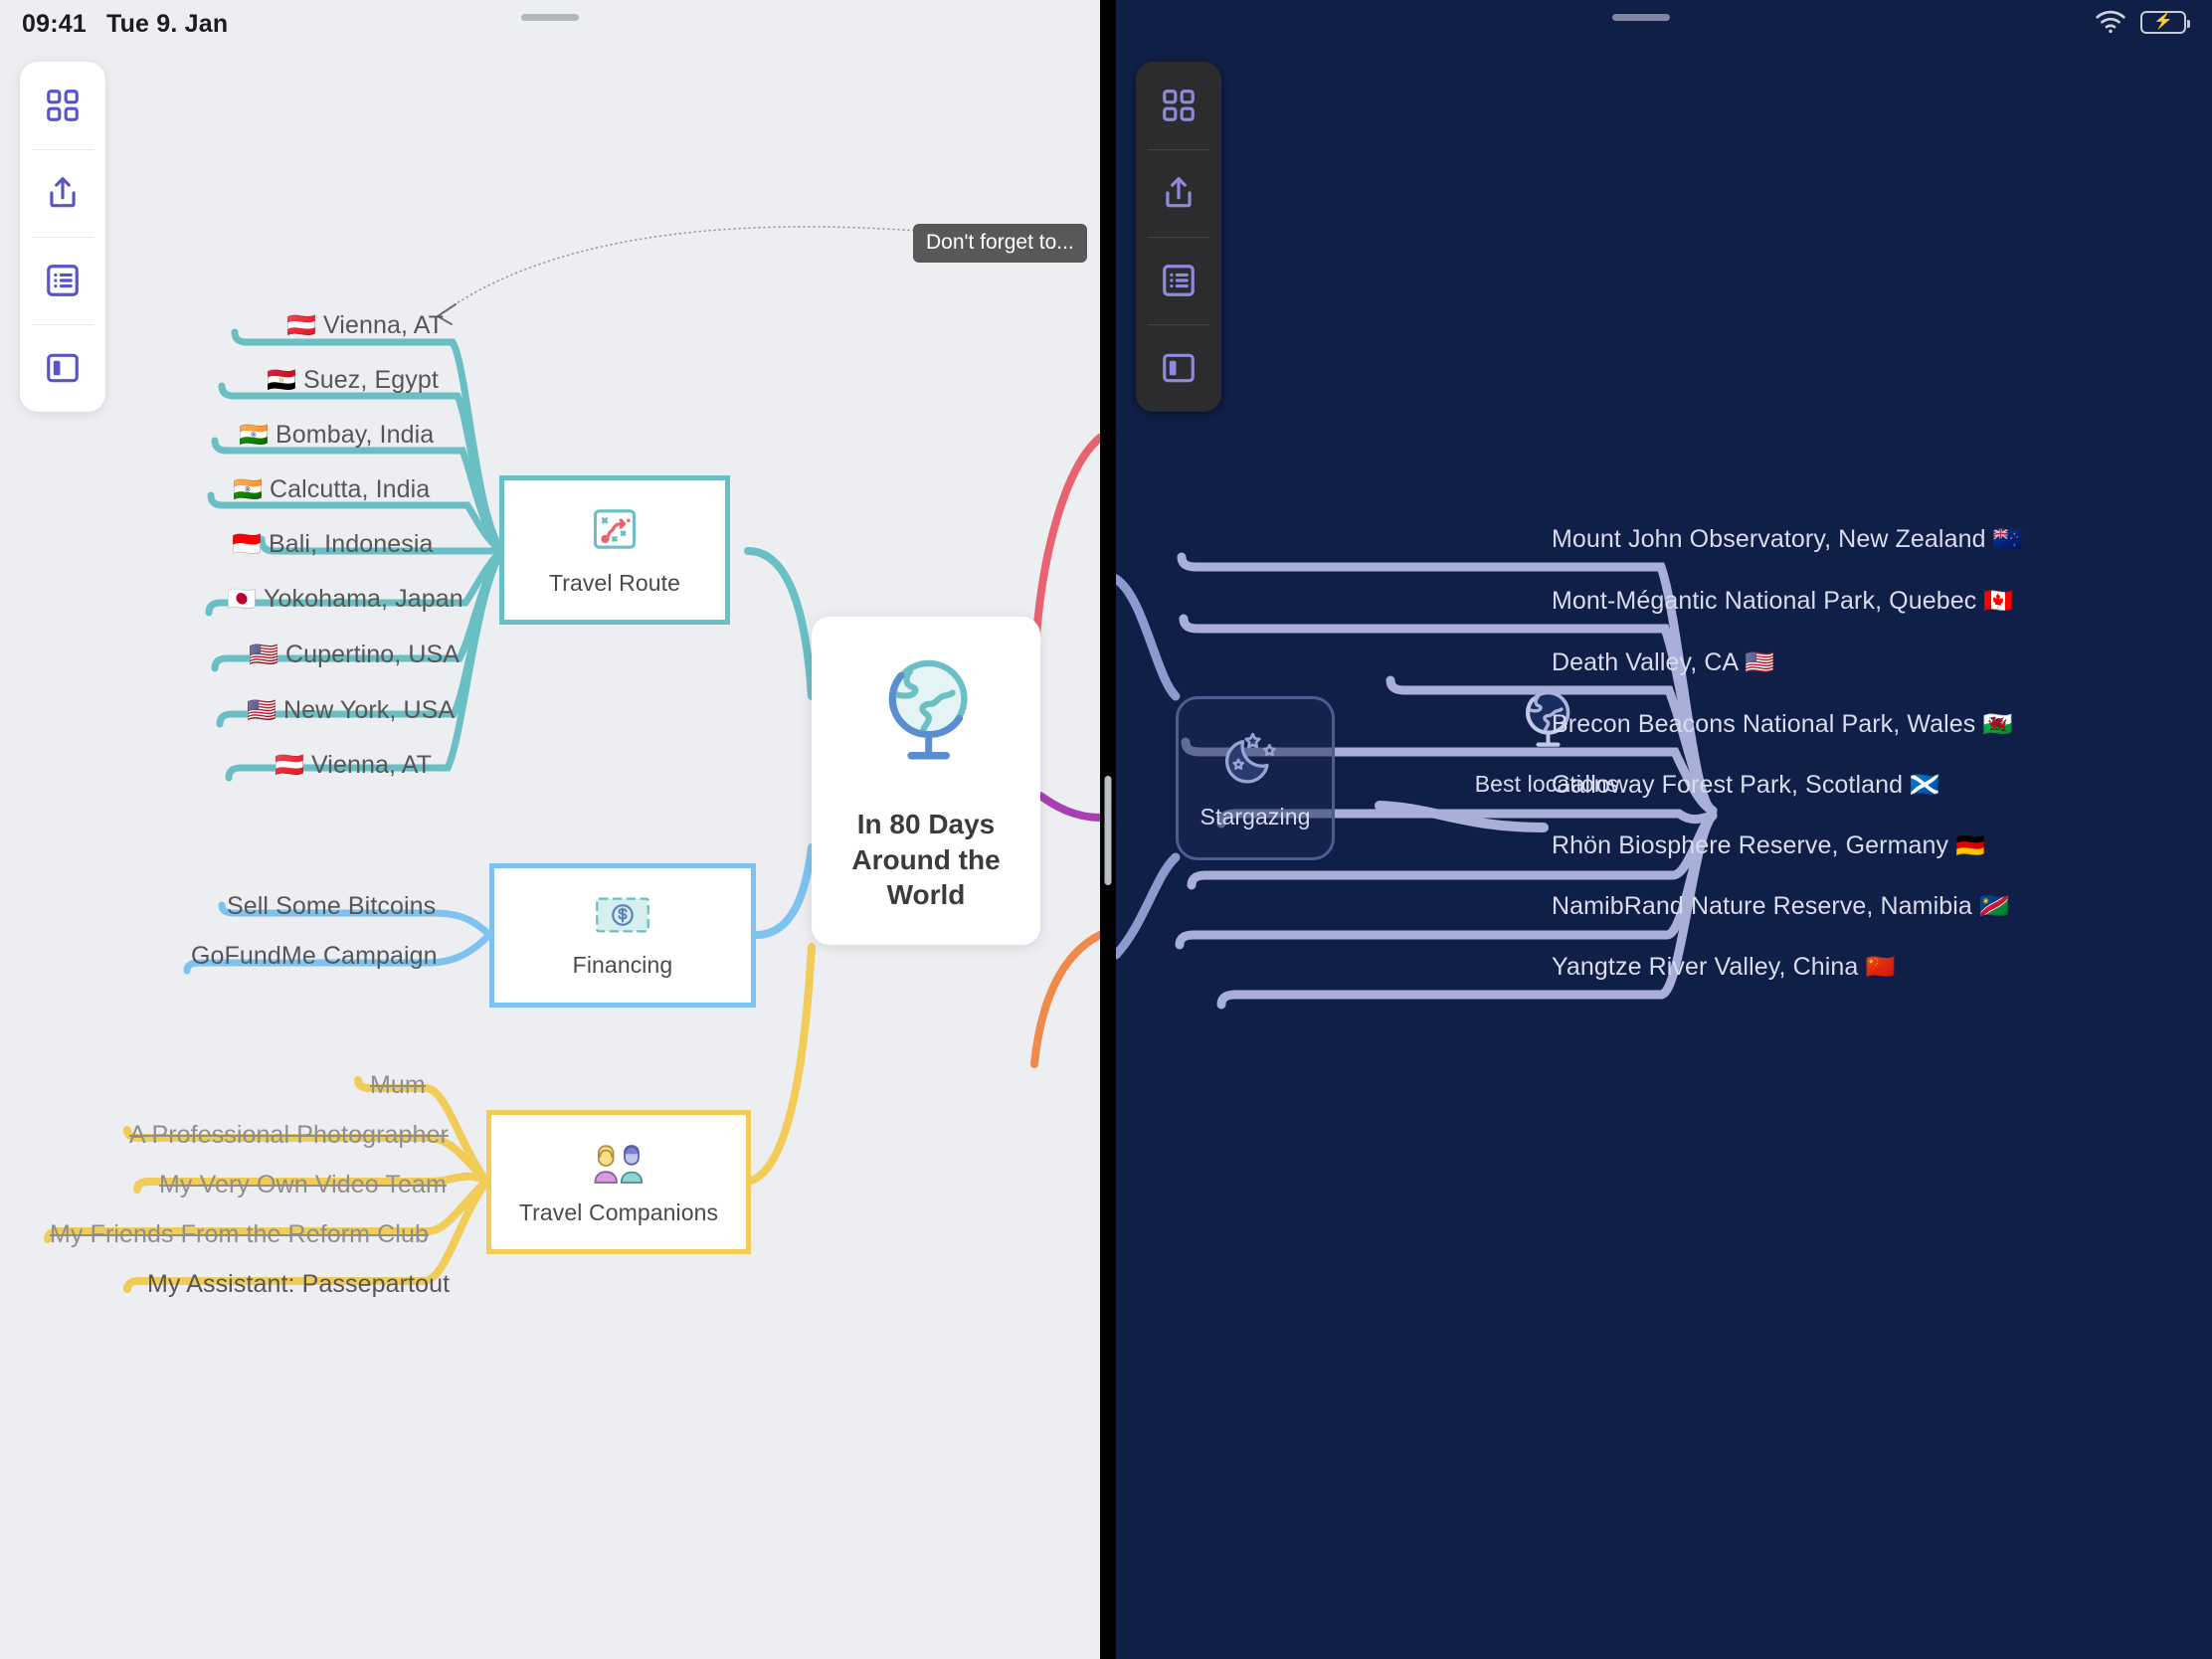  I want to click on split-view-divider, so click(1108, 829).